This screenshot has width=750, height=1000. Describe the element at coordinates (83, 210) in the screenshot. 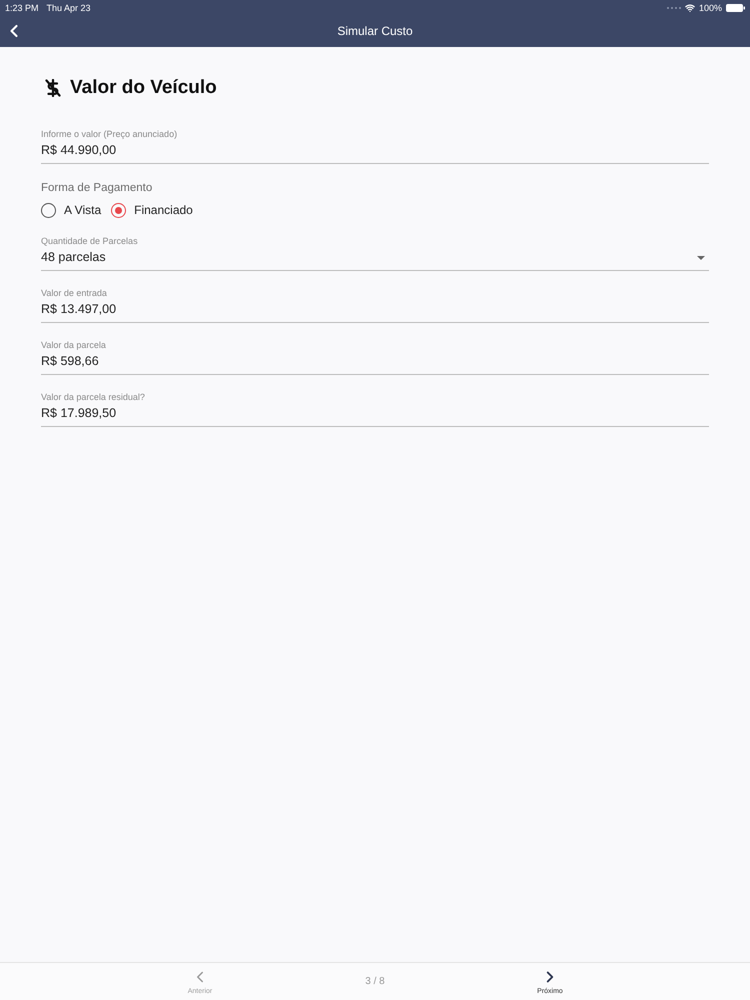

I see `radio-label: A Vista` at that location.